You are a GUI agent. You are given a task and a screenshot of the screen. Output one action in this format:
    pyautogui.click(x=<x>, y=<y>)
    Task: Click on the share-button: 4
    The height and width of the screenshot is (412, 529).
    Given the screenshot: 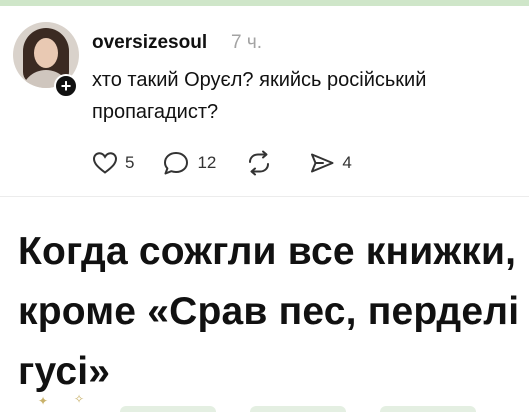 What is the action you would take?
    pyautogui.click(x=330, y=163)
    